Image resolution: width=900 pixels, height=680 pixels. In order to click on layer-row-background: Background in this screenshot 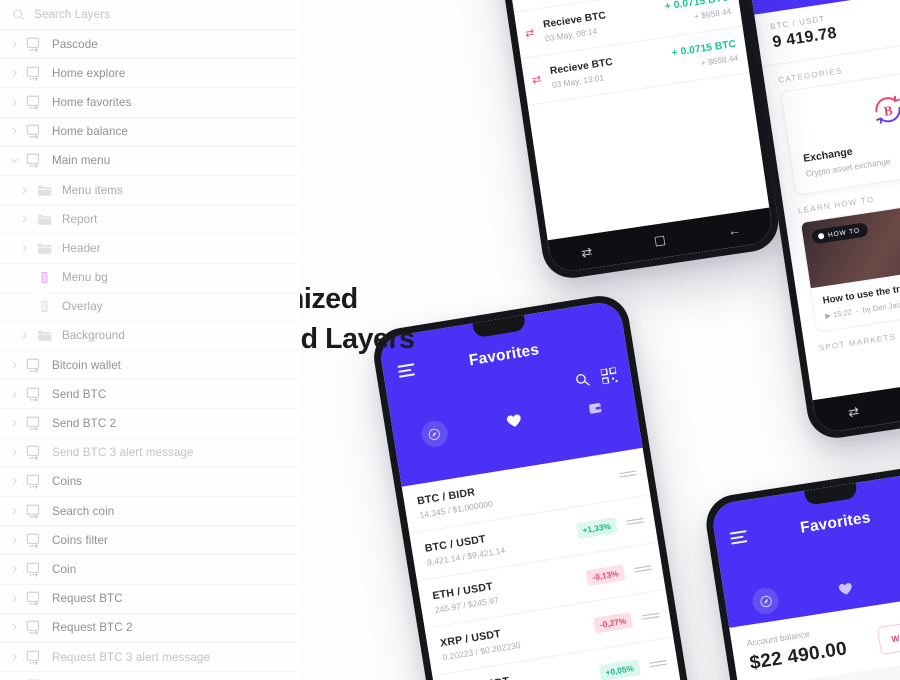, I will do `click(150, 337)`.